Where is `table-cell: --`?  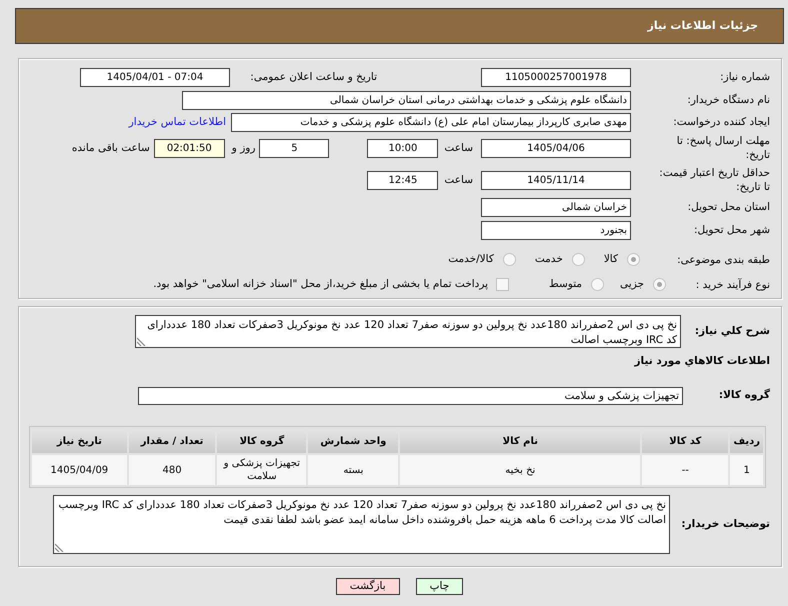 table-cell: -- is located at coordinates (685, 470).